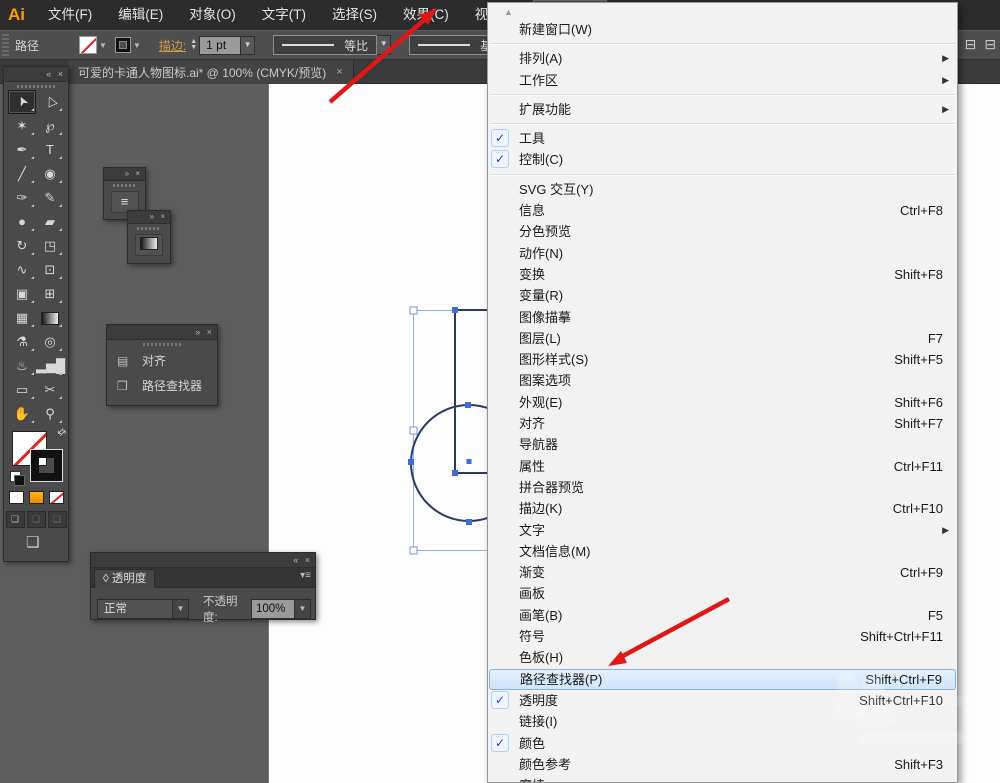  What do you see at coordinates (50, 414) in the screenshot?
I see `zoom-tool: ⚲` at bounding box center [50, 414].